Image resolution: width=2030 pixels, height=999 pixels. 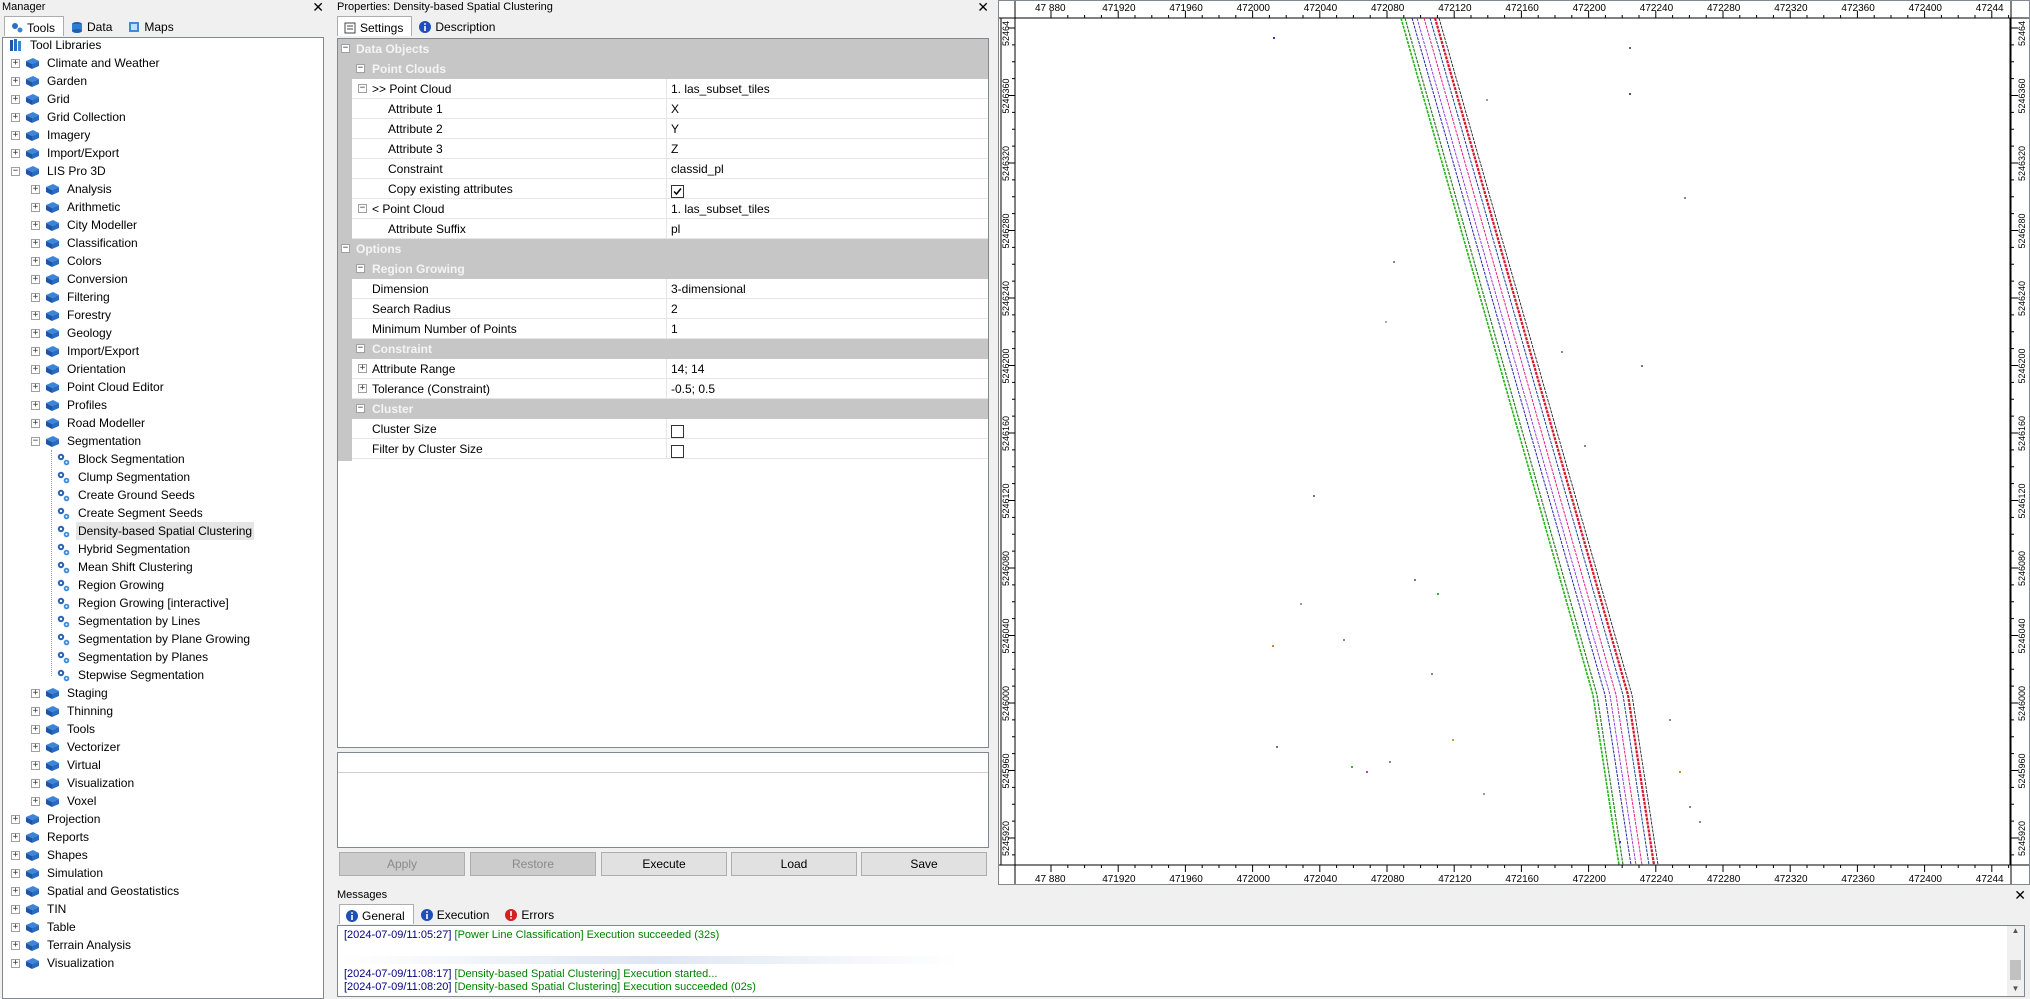 I want to click on tree-node: + Grid Collection, so click(x=69, y=117).